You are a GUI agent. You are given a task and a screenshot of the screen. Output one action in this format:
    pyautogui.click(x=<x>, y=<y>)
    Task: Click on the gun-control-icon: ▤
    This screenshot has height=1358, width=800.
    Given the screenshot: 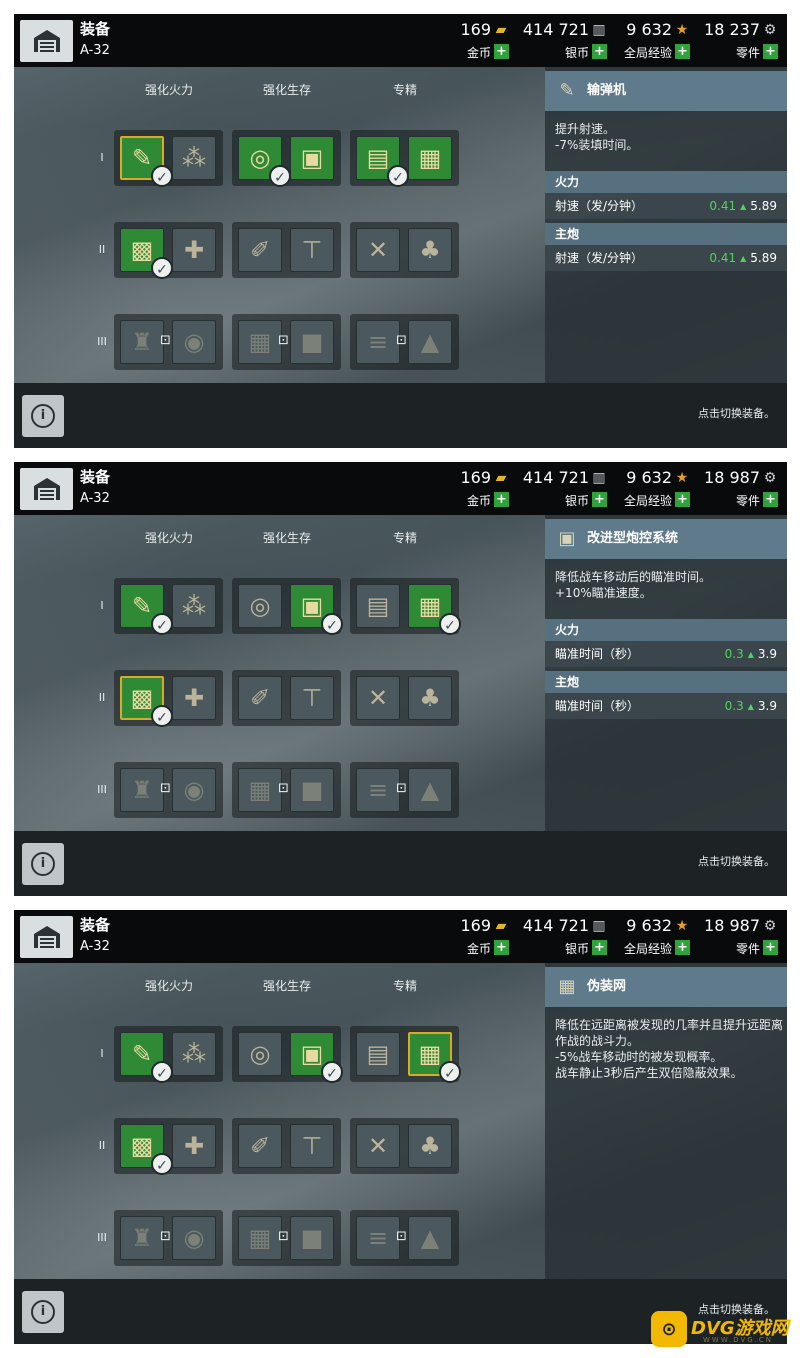 What is the action you would take?
    pyautogui.click(x=378, y=606)
    